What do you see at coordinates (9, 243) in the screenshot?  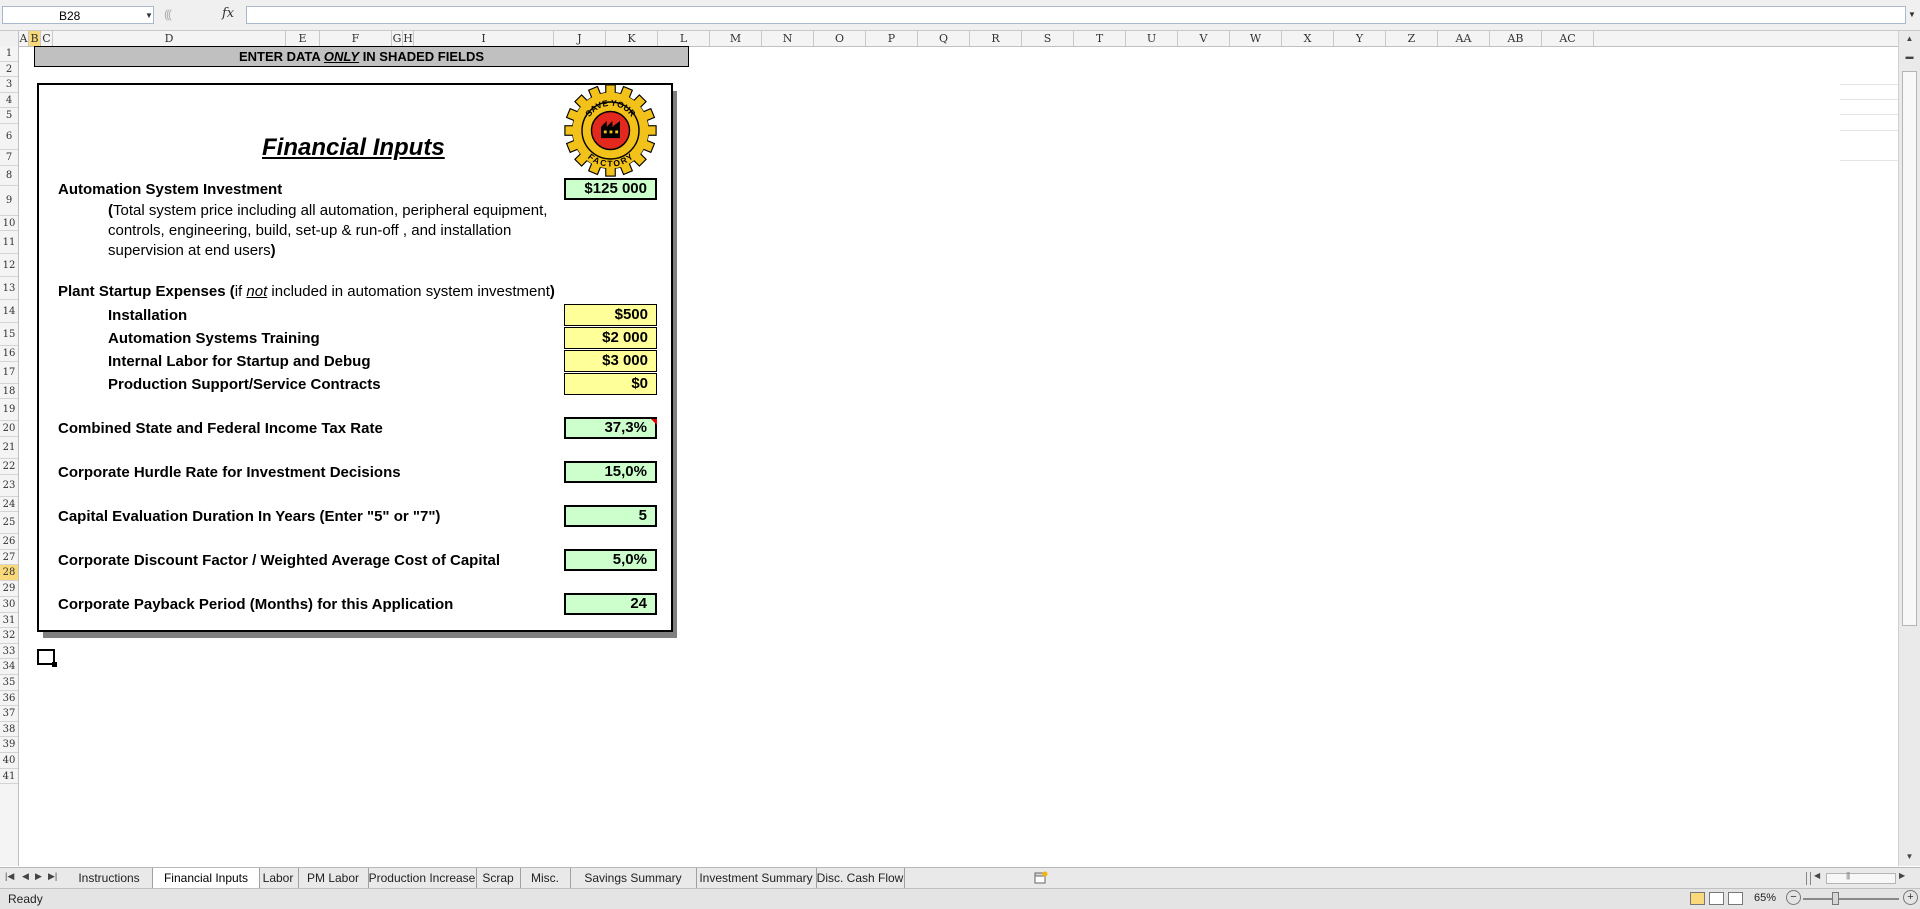 I see `row-header: 11` at bounding box center [9, 243].